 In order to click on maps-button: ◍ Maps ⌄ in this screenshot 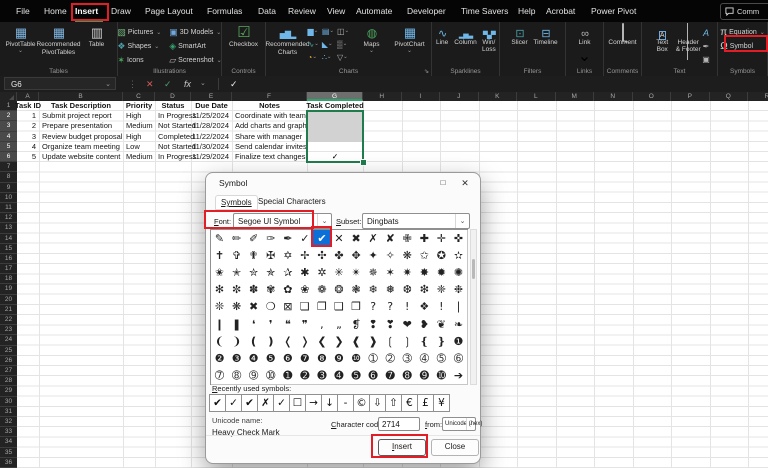, I will do `click(372, 38)`.